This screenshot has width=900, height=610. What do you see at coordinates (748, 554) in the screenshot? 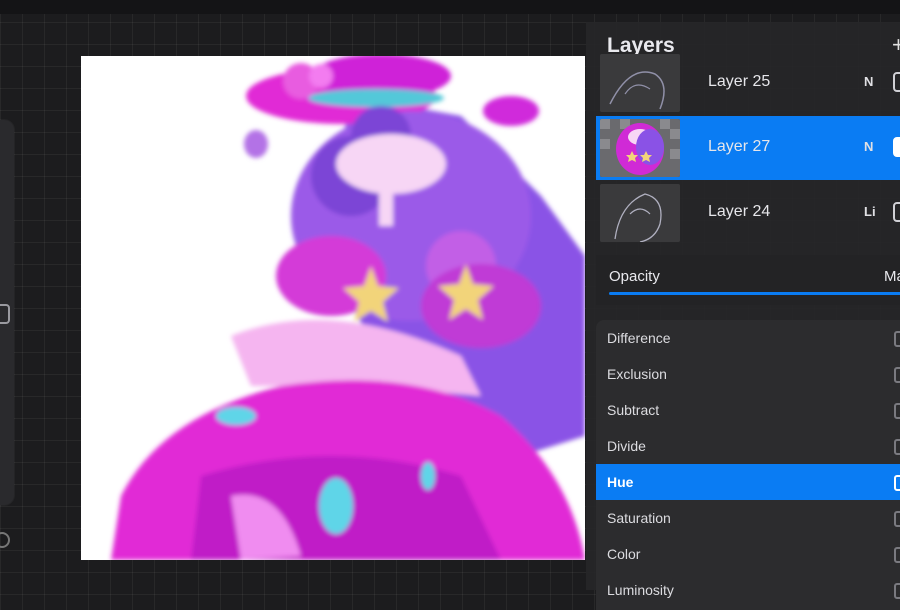
I see `blend-mode-item: Color` at bounding box center [748, 554].